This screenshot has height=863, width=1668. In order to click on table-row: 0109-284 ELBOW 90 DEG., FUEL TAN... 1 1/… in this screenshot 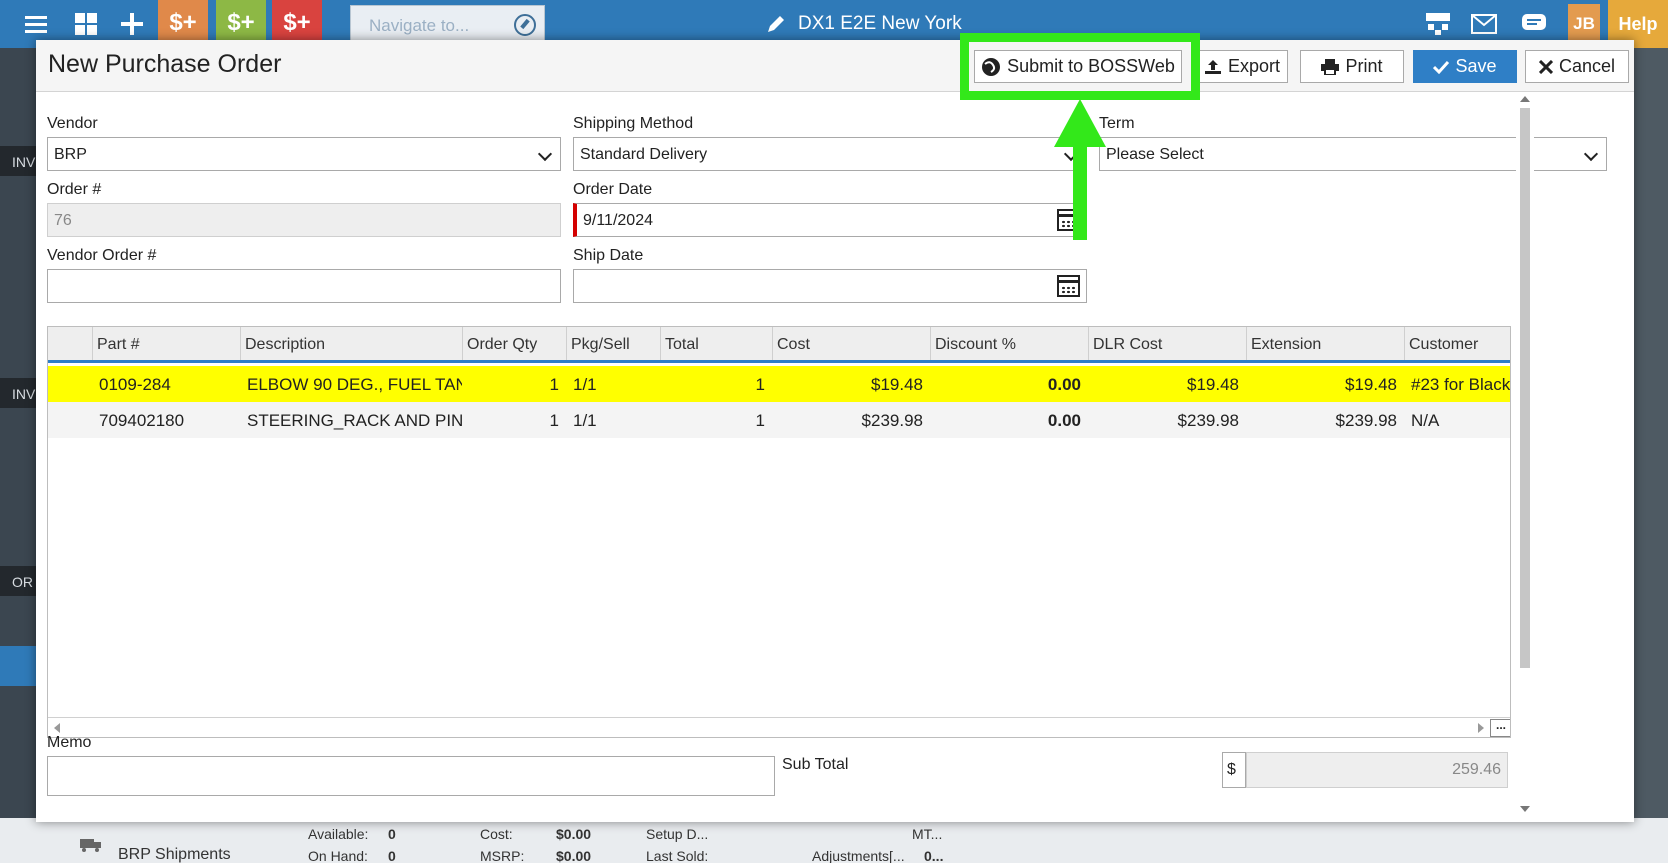, I will do `click(779, 384)`.